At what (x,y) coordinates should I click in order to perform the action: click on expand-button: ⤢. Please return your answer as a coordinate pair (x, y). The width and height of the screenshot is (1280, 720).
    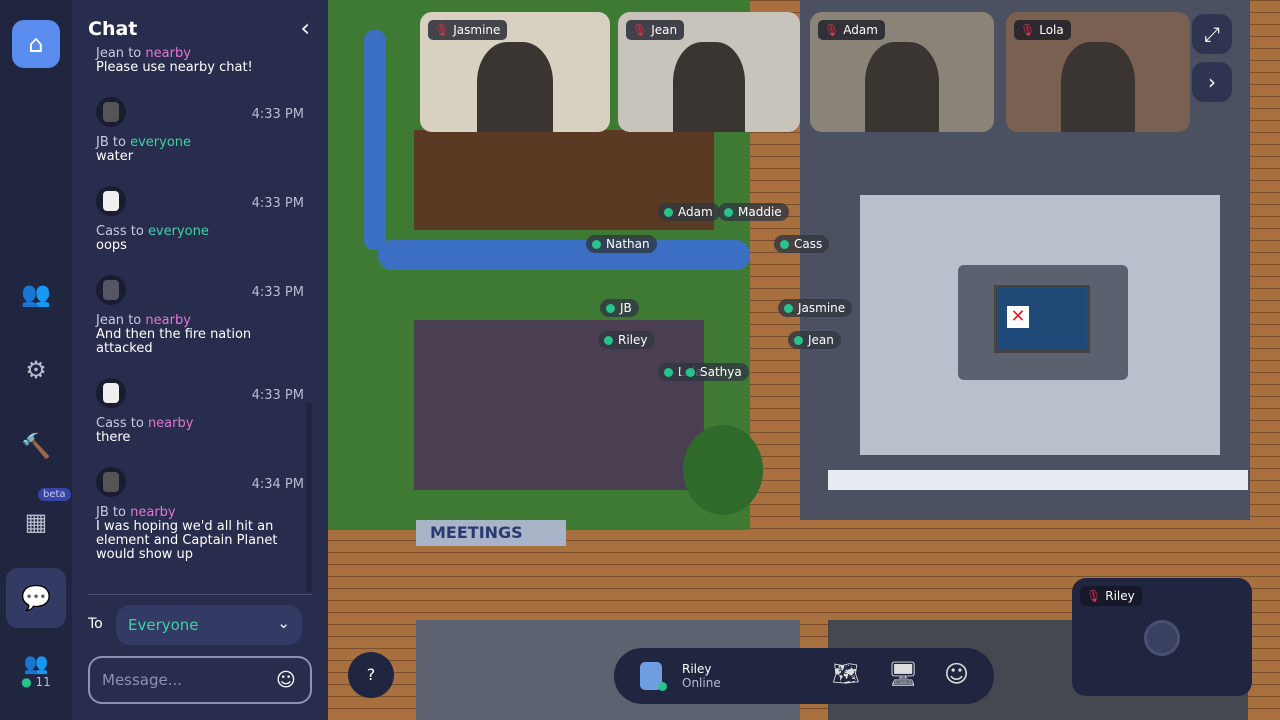
    Looking at the image, I should click on (1212, 34).